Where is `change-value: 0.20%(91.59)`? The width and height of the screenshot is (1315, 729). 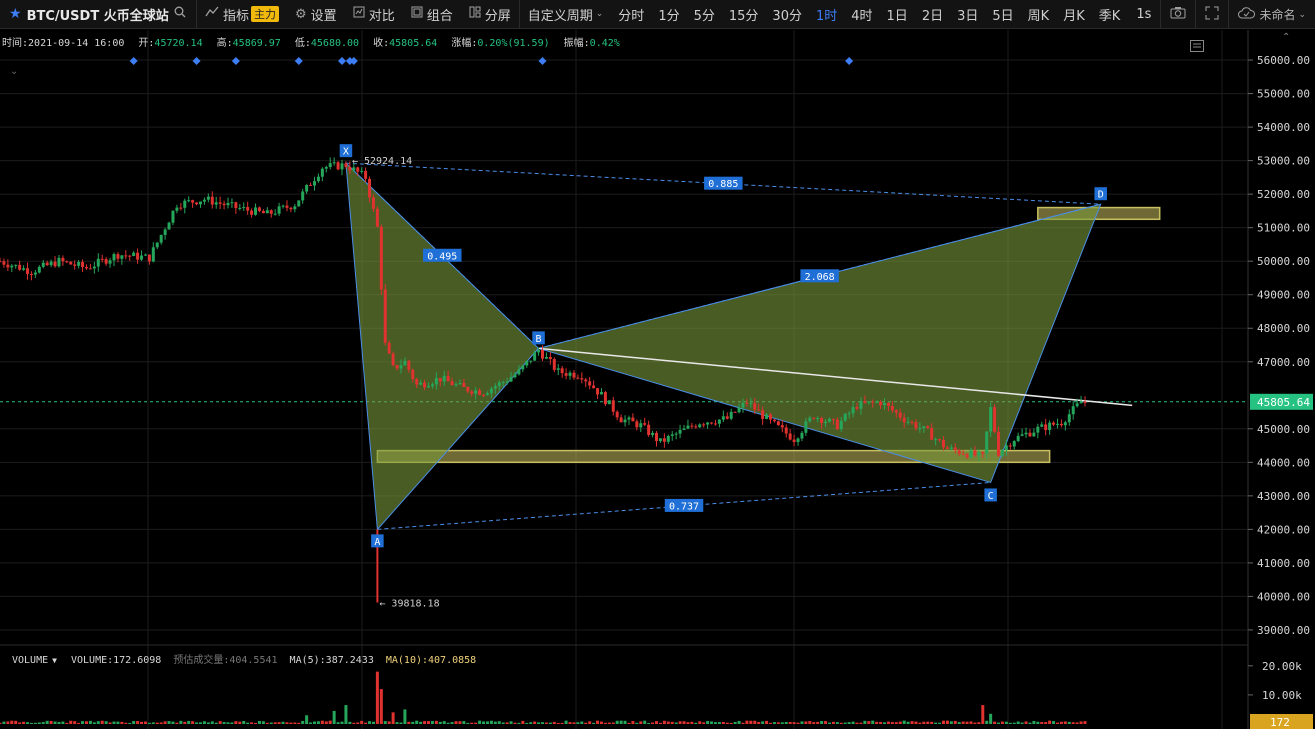
change-value: 0.20%(91.59) is located at coordinates (513, 43).